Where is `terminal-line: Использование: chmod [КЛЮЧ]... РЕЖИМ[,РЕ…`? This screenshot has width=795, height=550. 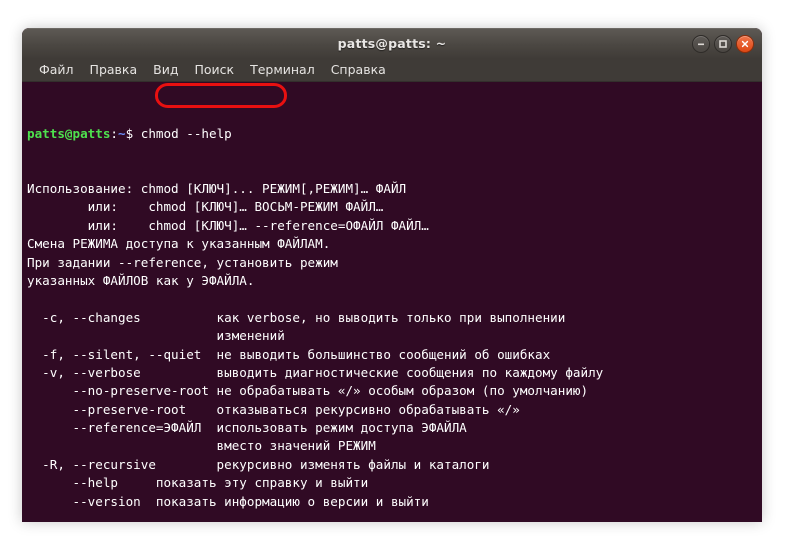 terminal-line: Использование: chmod [КЛЮЧ]... РЕЖИМ[,РЕ… is located at coordinates (217, 189).